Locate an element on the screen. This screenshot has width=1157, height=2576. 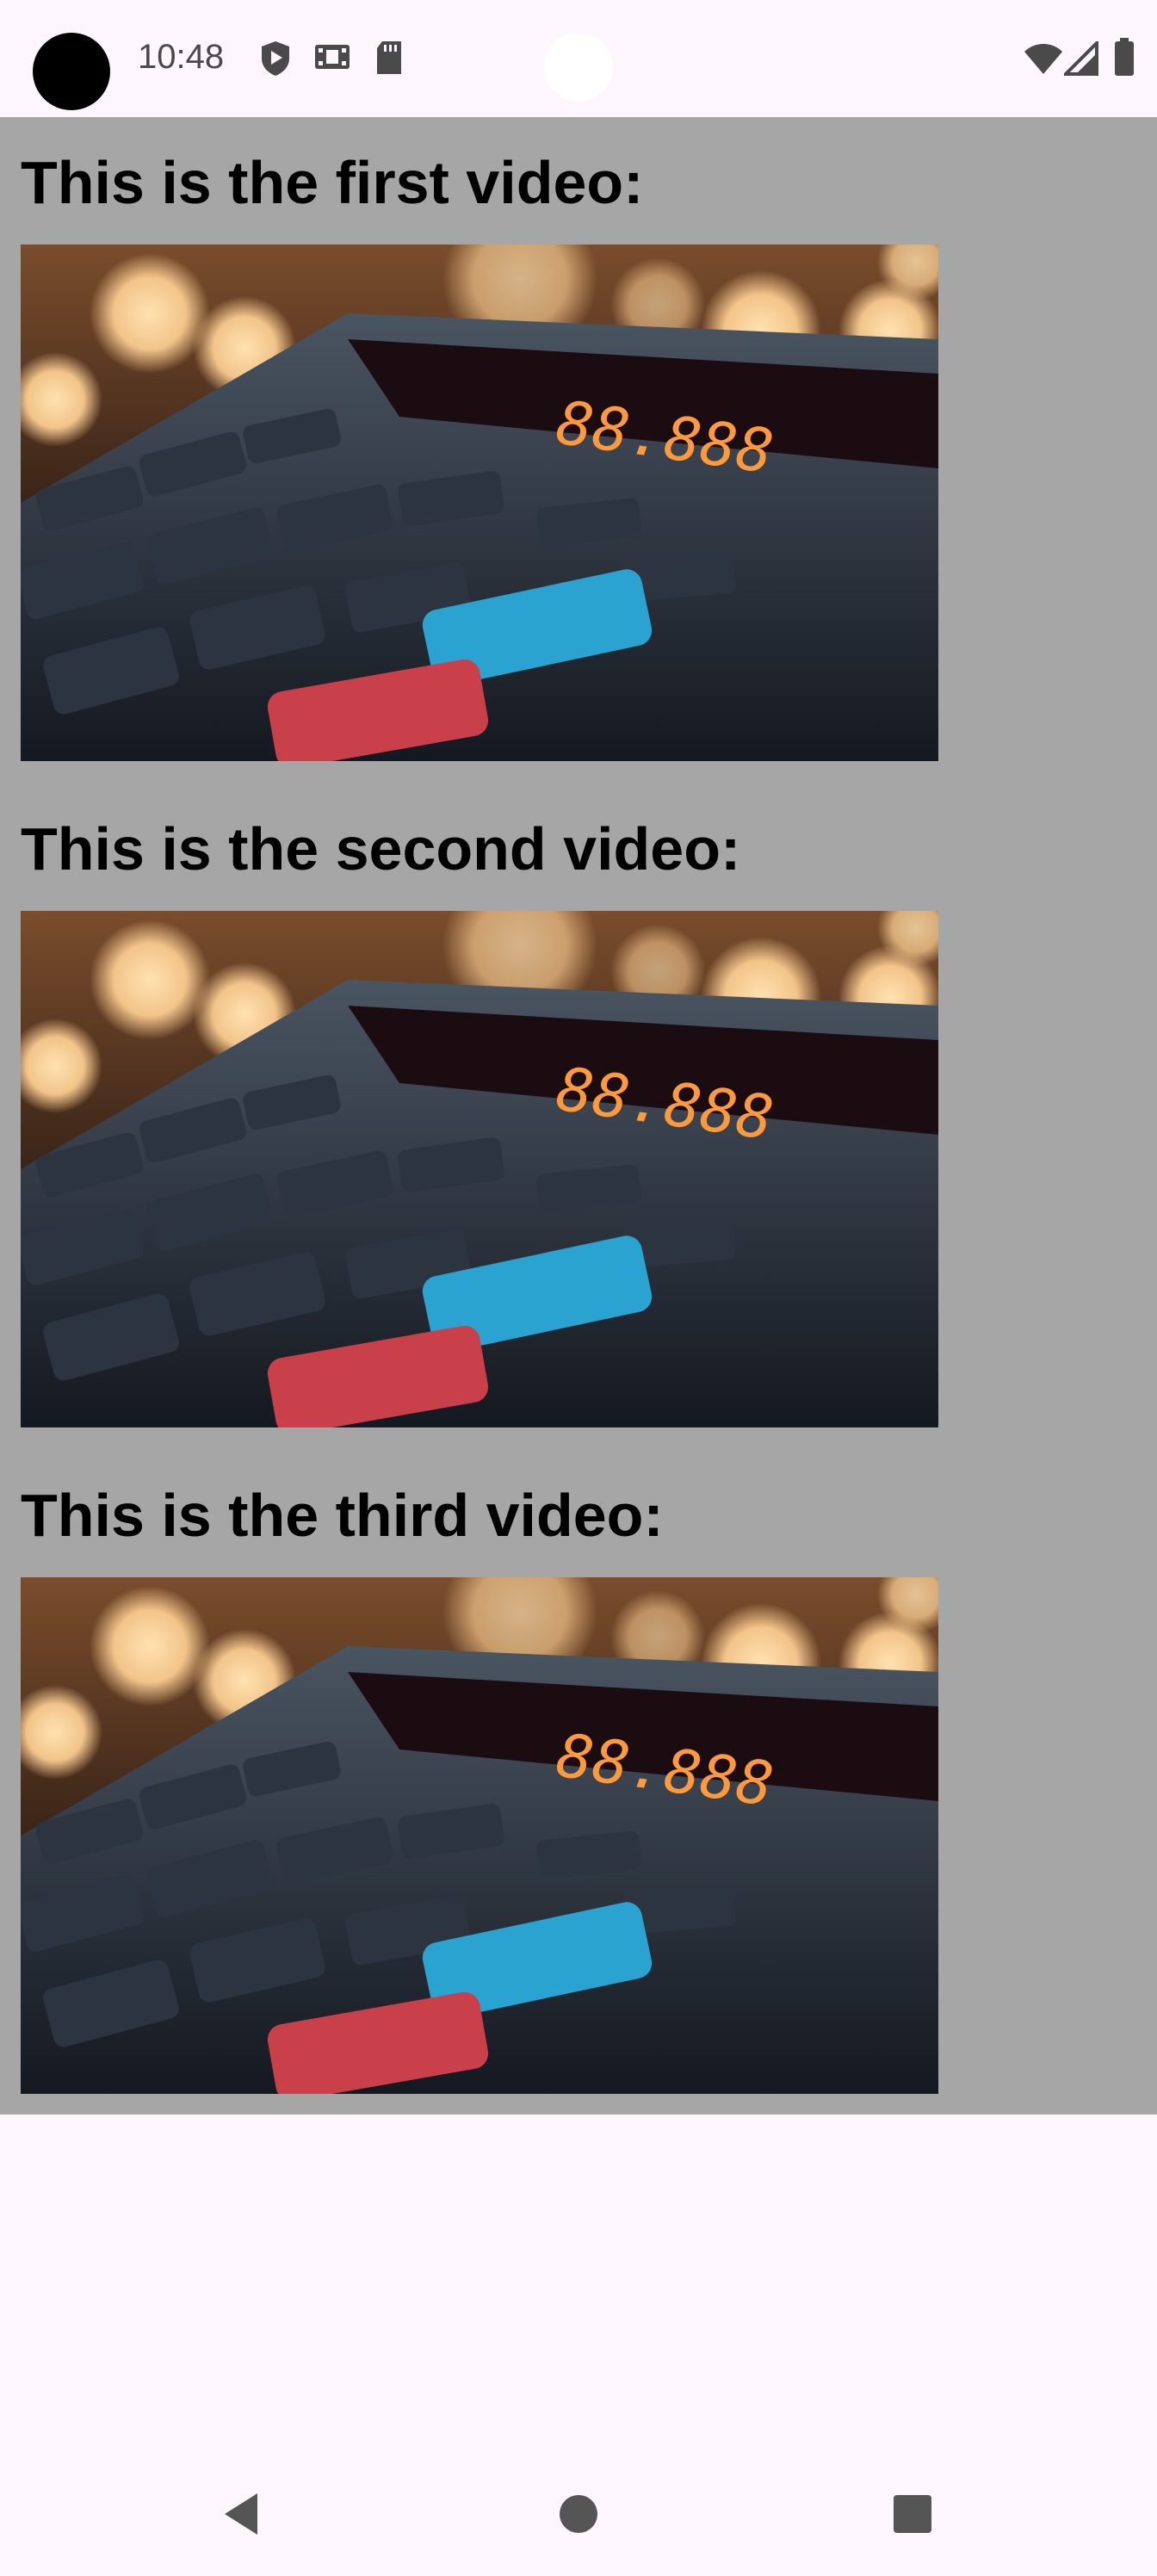
status-bar: 10:48 is located at coordinates (579, 59).